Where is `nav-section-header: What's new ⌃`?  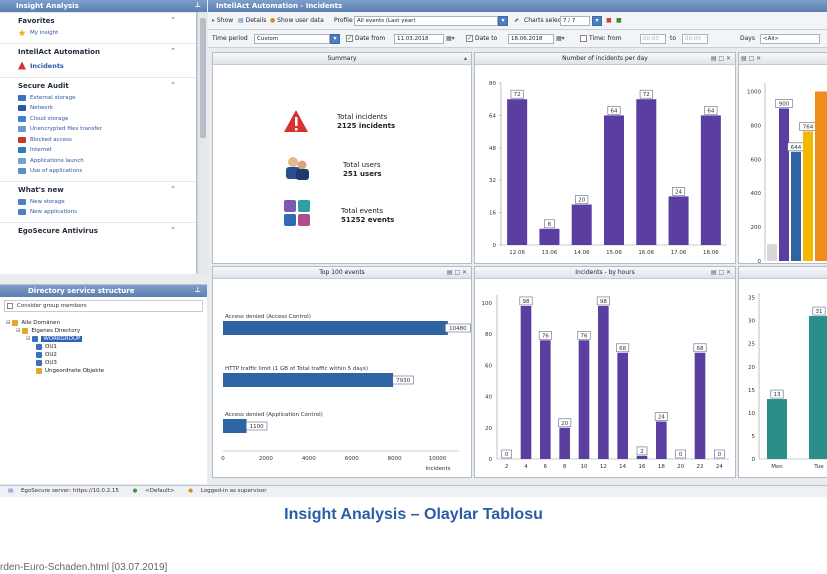 nav-section-header: What's new ⌃ is located at coordinates (98, 188).